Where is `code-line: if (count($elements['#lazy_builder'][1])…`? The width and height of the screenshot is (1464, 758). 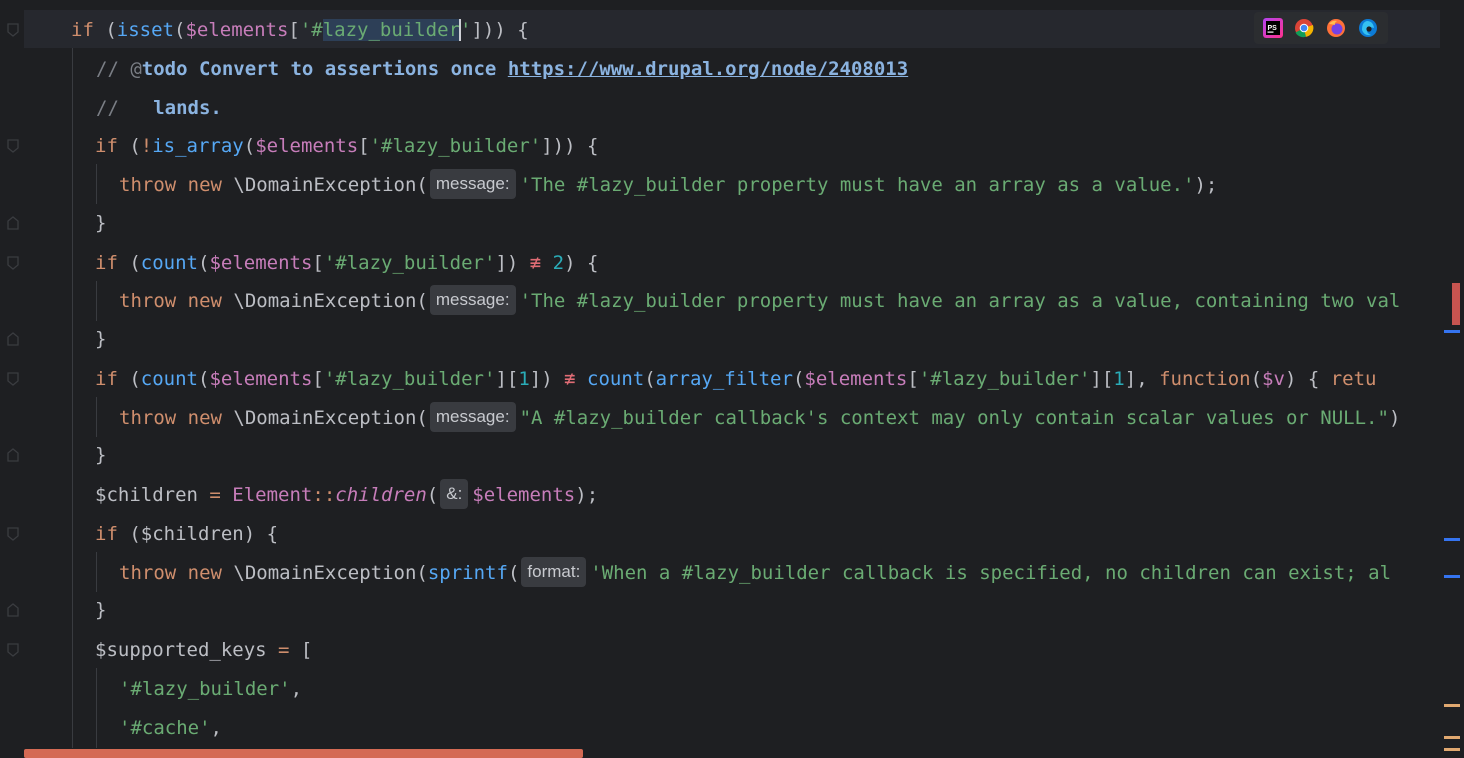
code-line: if (count($elements['#lazy_builder'][1])… is located at coordinates (735, 379).